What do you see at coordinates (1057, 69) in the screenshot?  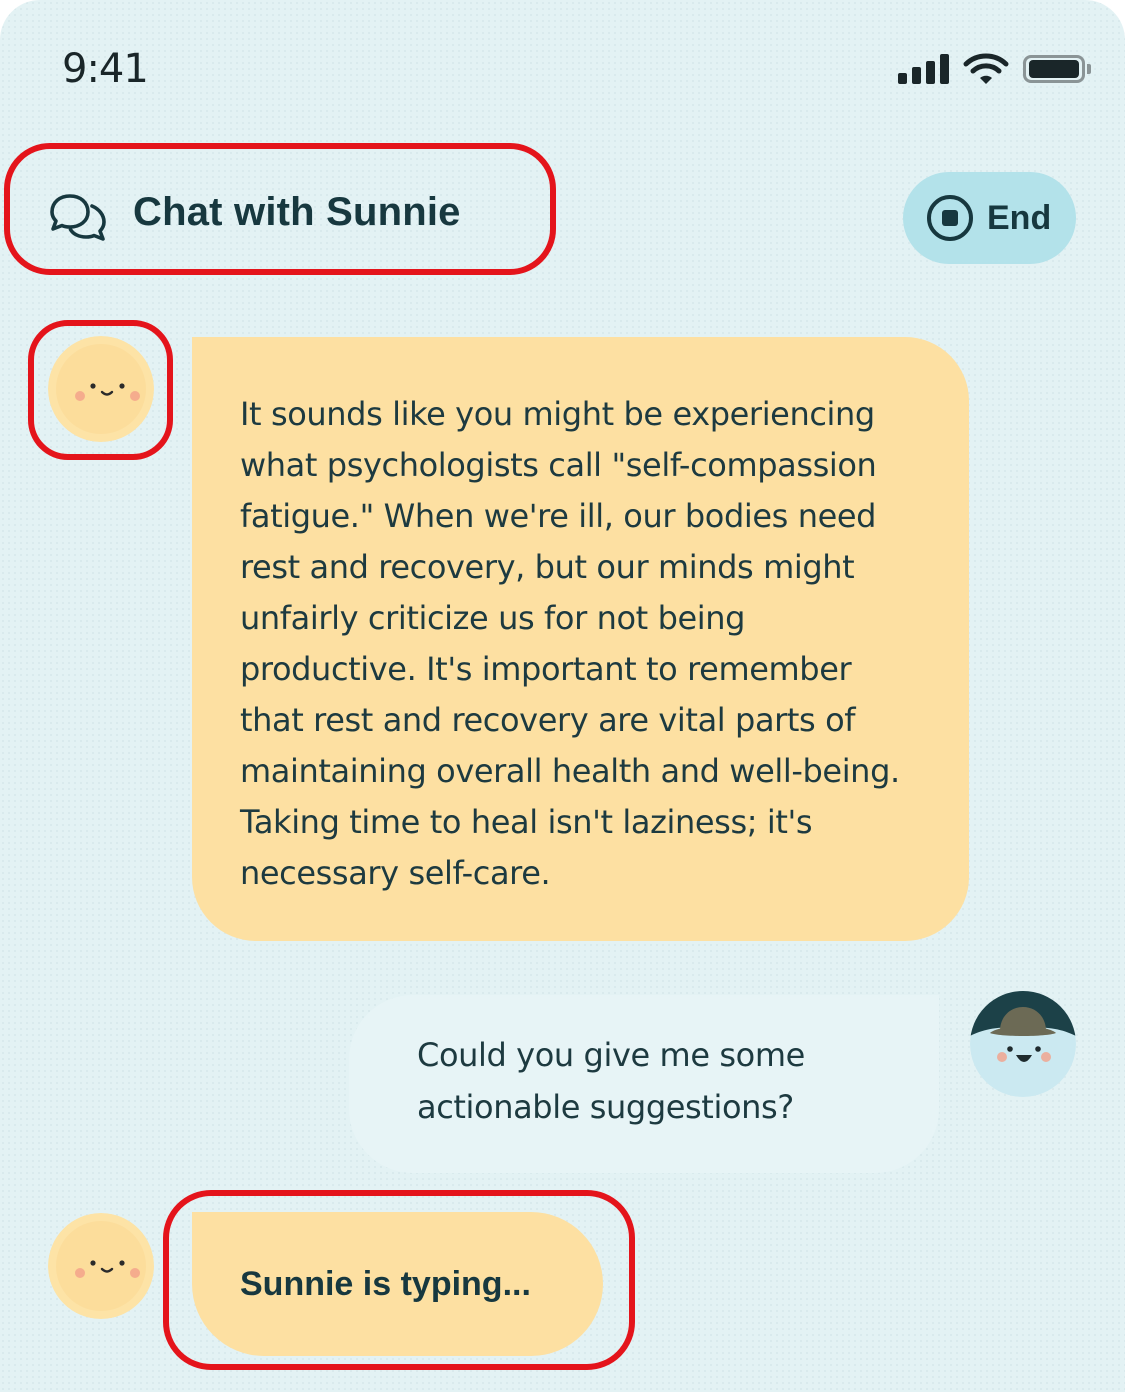 I see `battery-icon` at bounding box center [1057, 69].